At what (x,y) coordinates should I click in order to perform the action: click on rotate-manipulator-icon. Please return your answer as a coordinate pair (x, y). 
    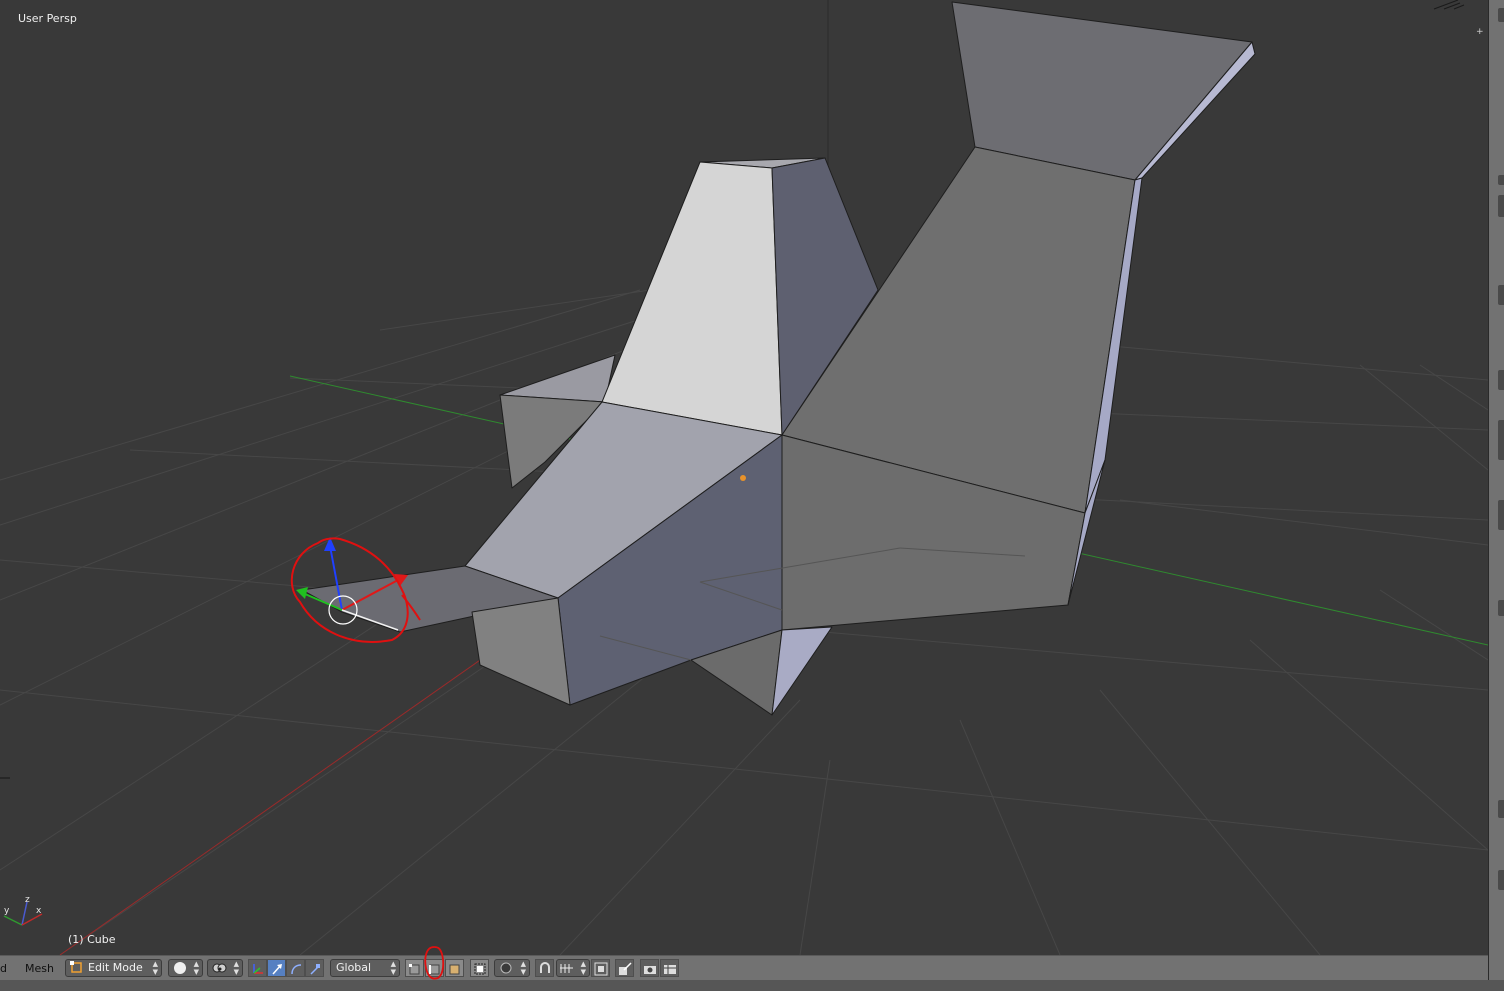
    Looking at the image, I should click on (296, 969).